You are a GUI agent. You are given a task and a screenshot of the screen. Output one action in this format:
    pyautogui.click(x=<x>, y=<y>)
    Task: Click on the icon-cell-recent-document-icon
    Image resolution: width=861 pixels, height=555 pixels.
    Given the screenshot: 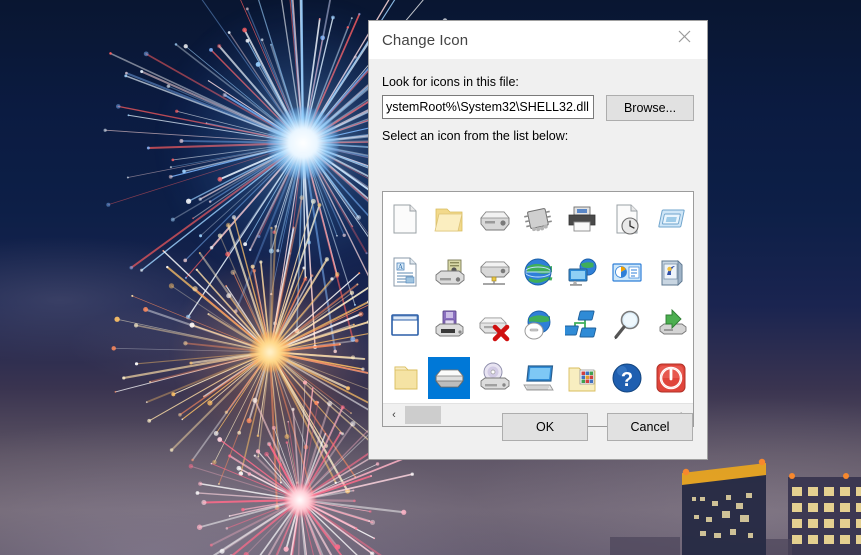 What is the action you would take?
    pyautogui.click(x=627, y=219)
    